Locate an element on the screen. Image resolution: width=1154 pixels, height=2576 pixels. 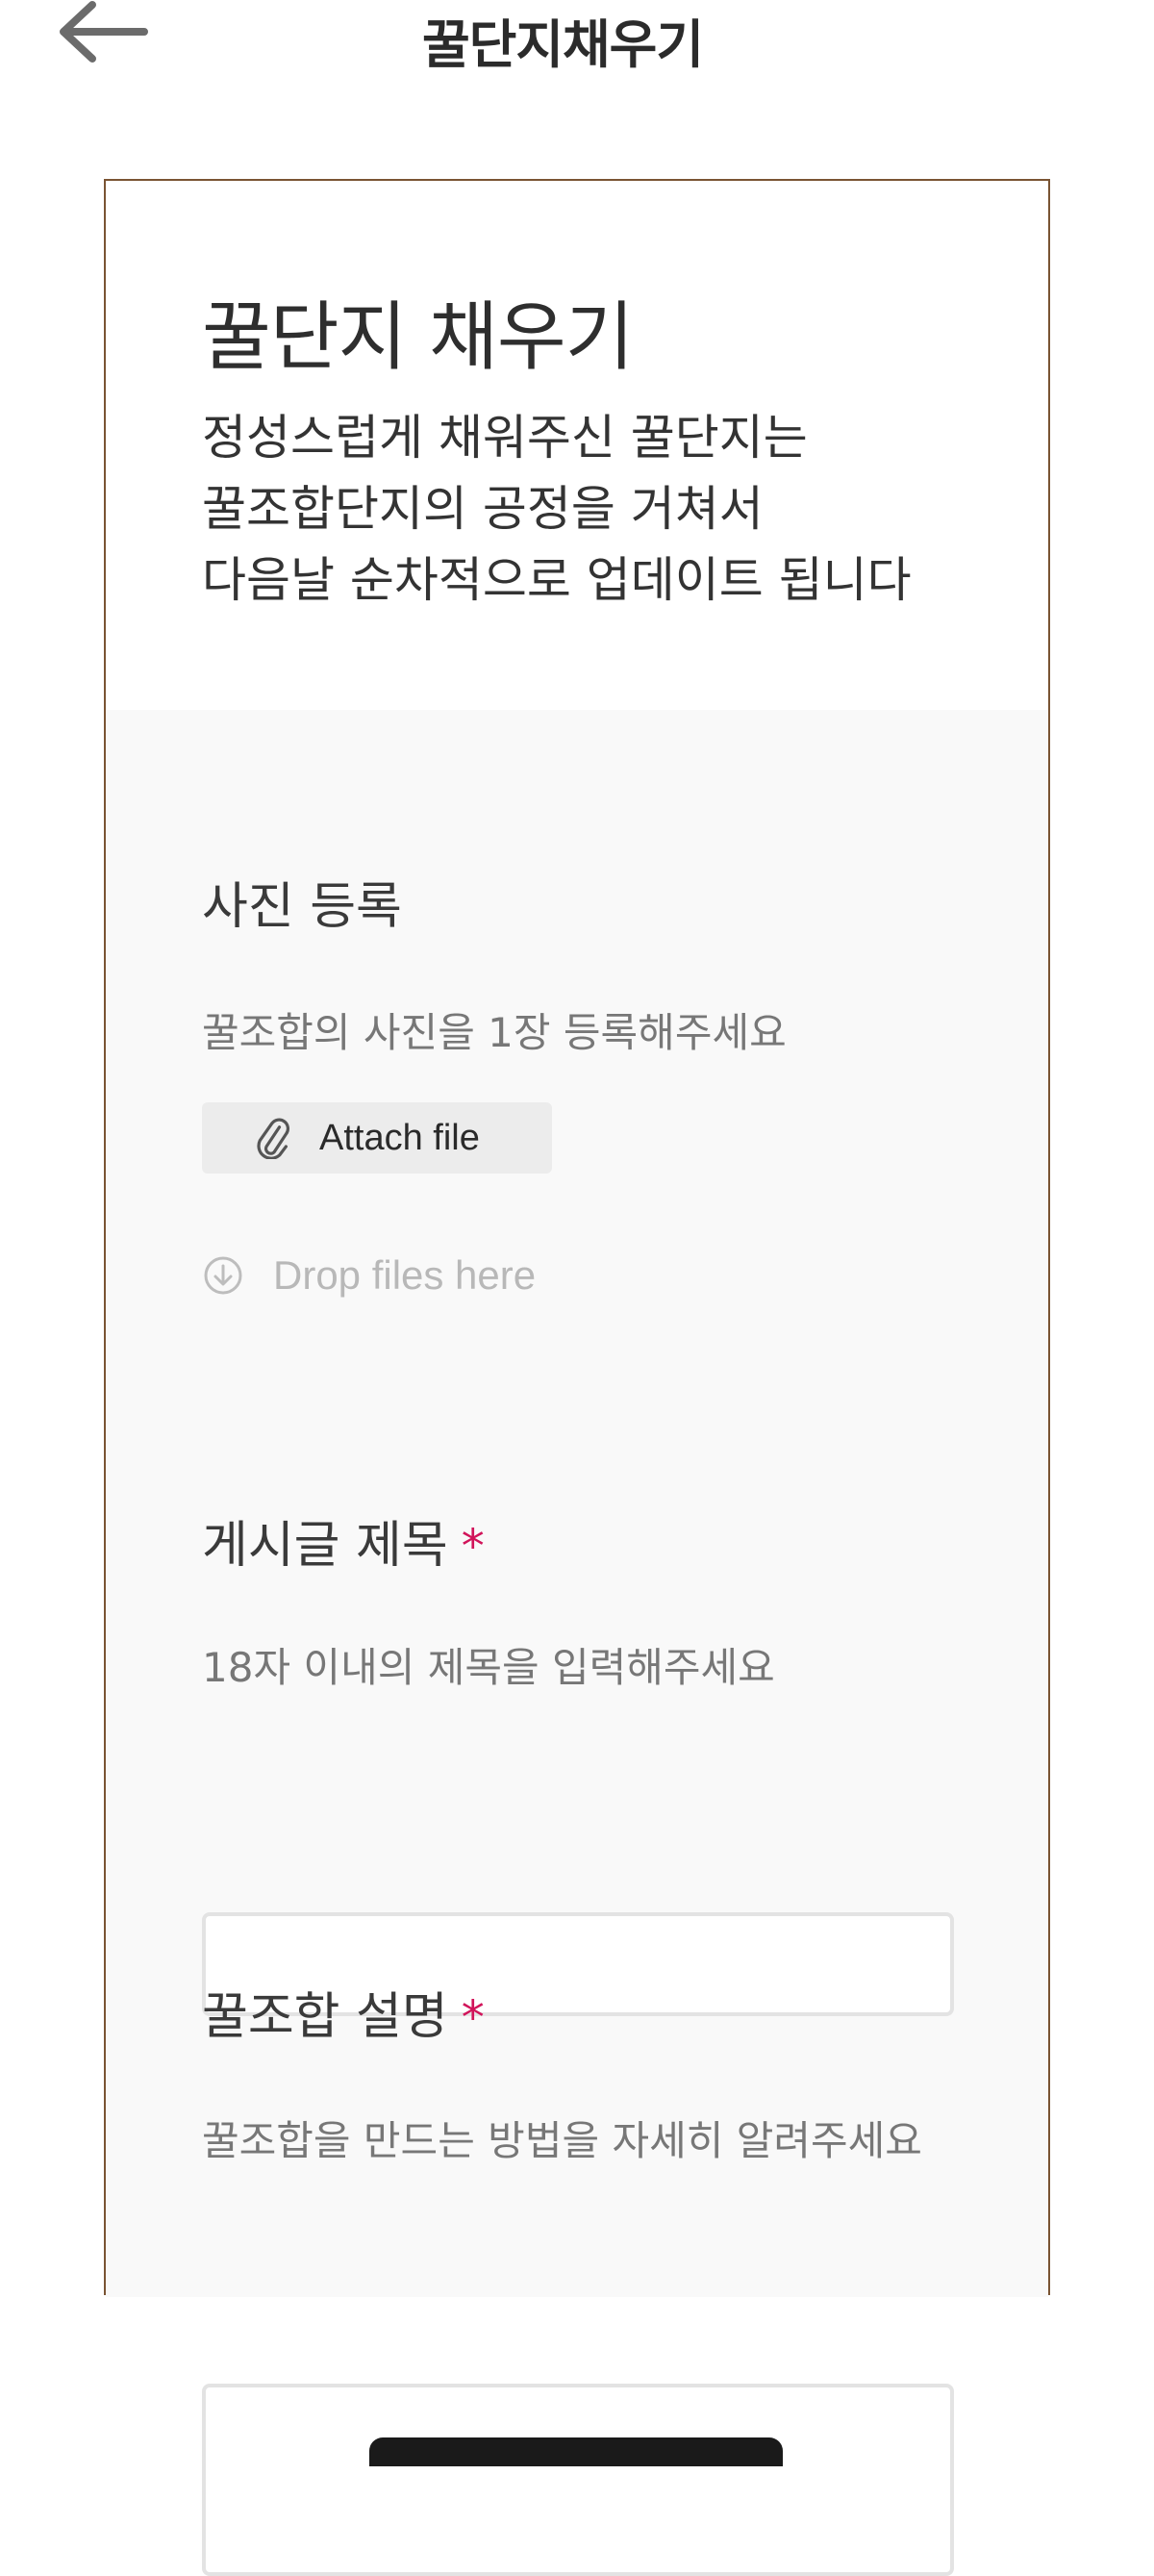
paperclip-icon is located at coordinates (273, 1138).